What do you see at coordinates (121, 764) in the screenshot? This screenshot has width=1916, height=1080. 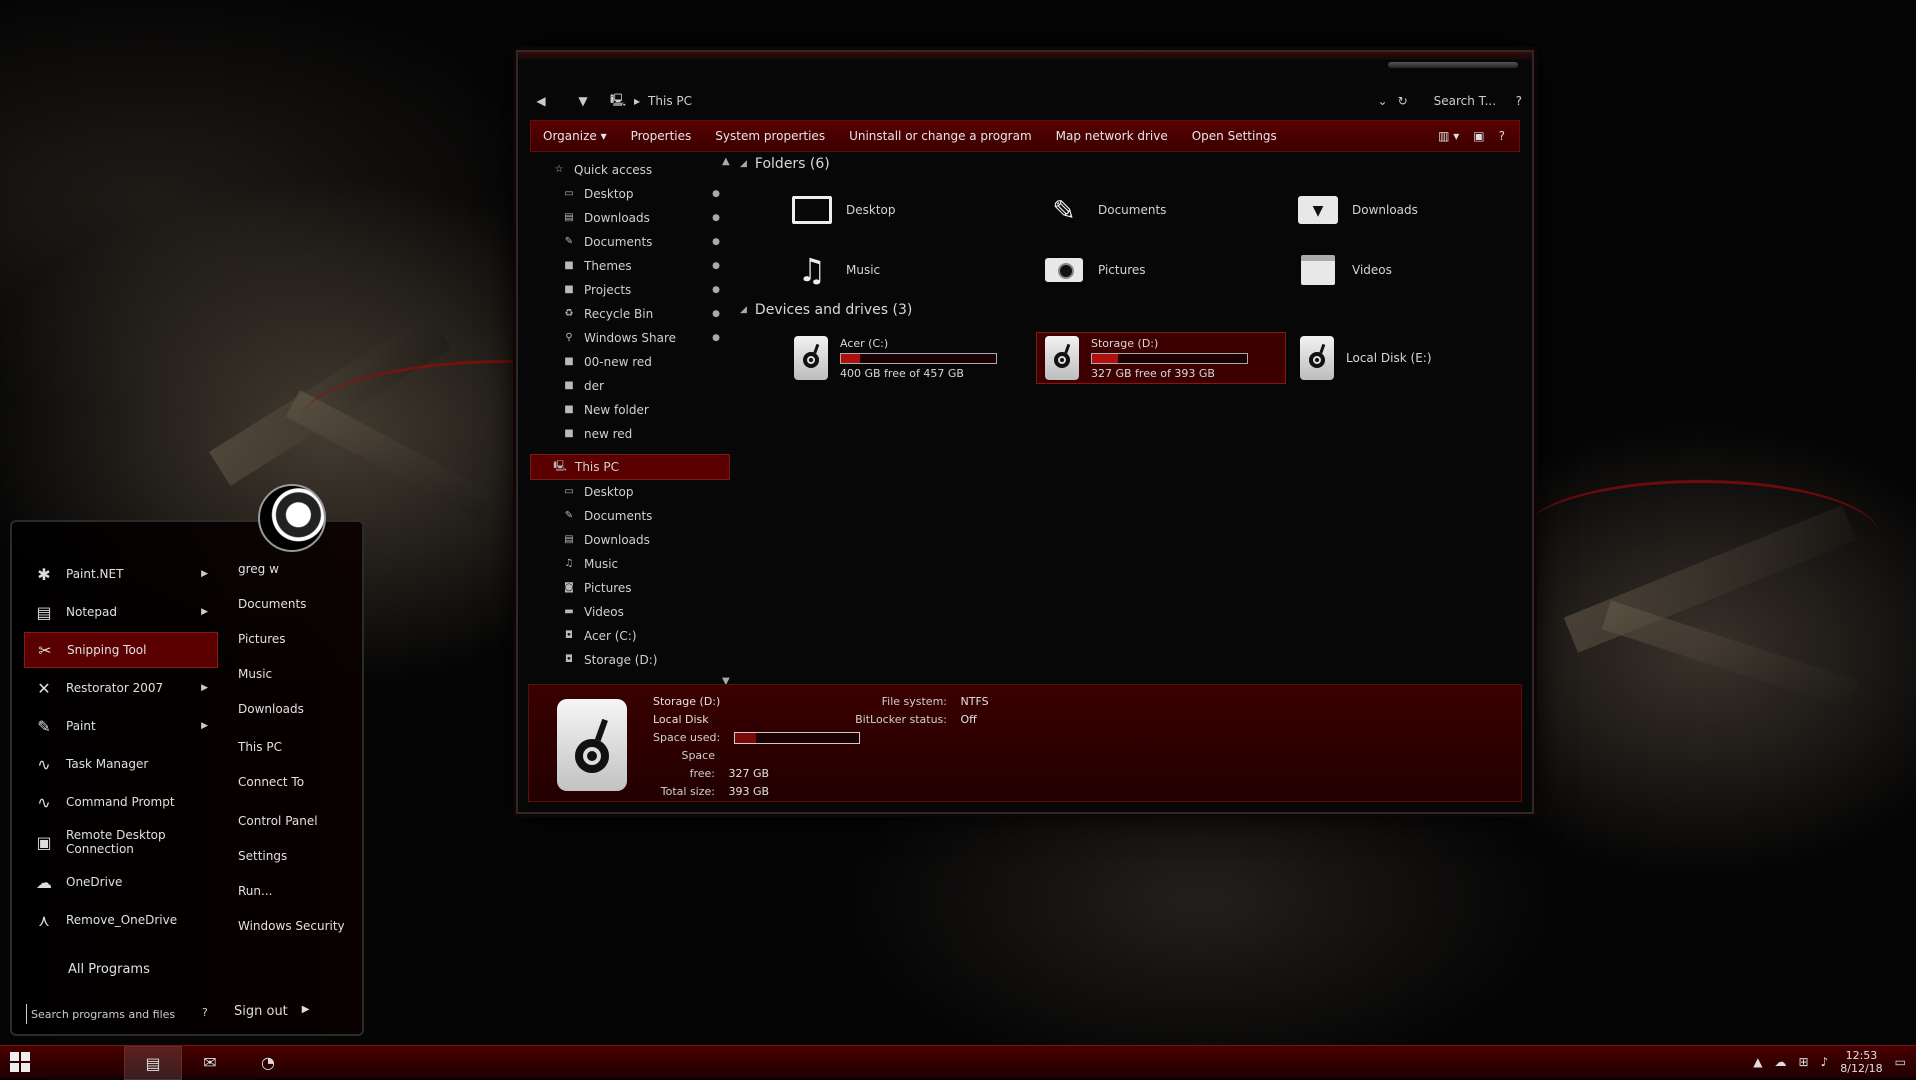 I see `program-task-manager: ∿ Task Manager` at bounding box center [121, 764].